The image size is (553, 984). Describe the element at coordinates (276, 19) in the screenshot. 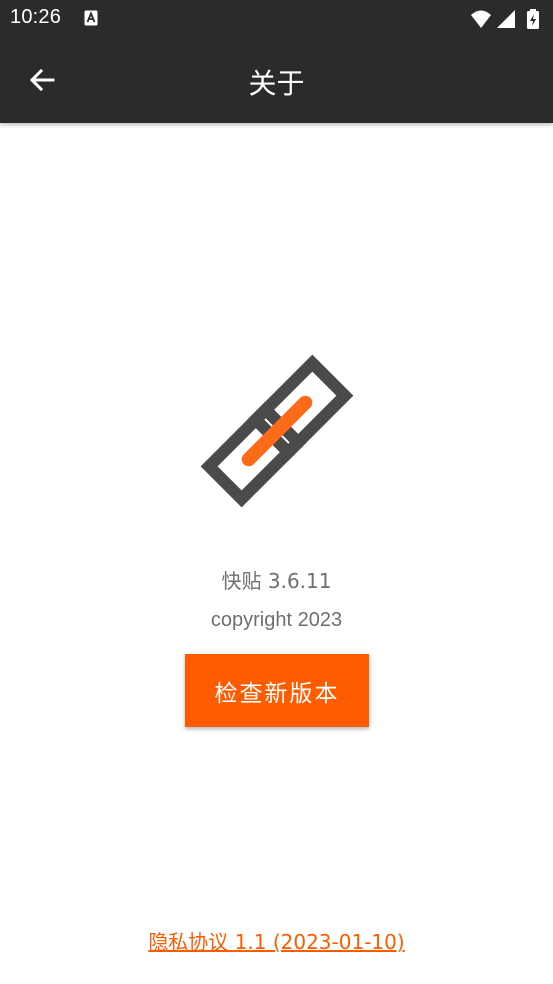

I see `status-bar: 10:26` at that location.